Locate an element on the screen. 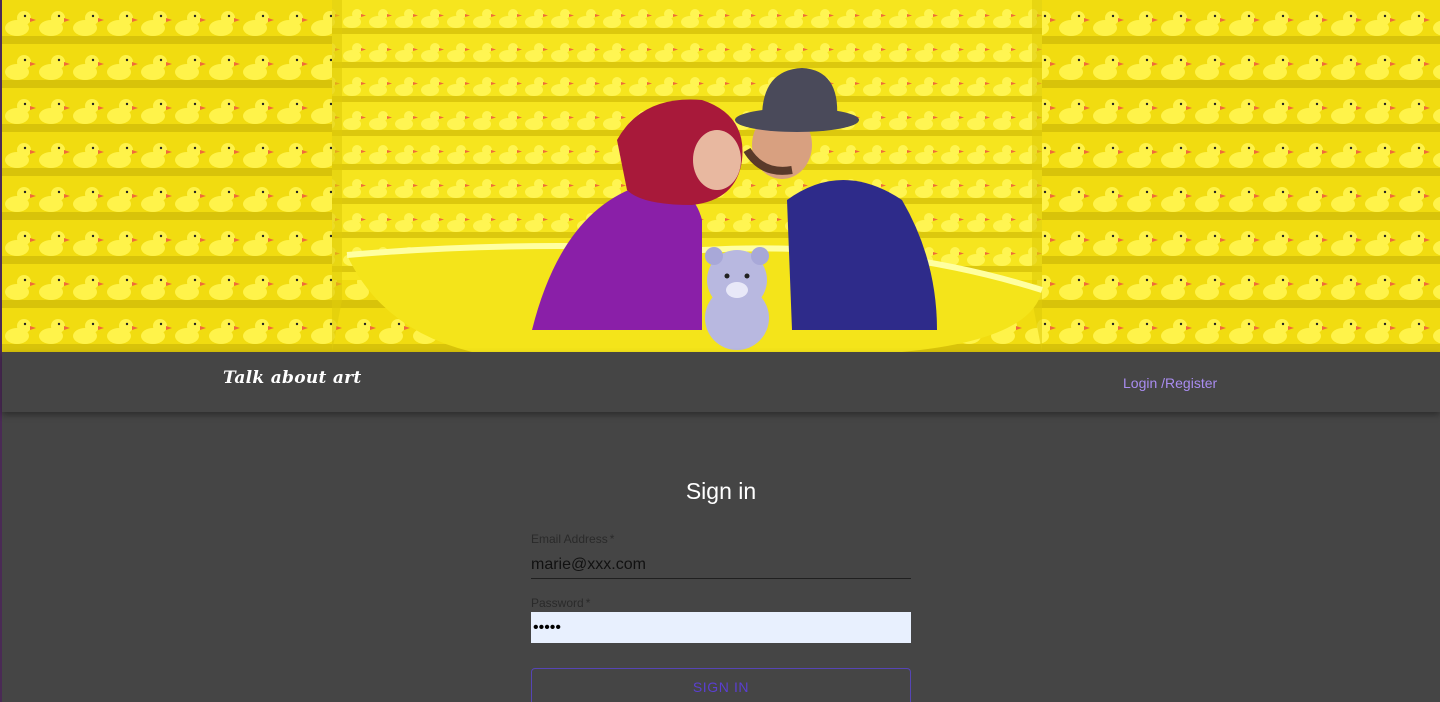  email-input is located at coordinates (721, 565).